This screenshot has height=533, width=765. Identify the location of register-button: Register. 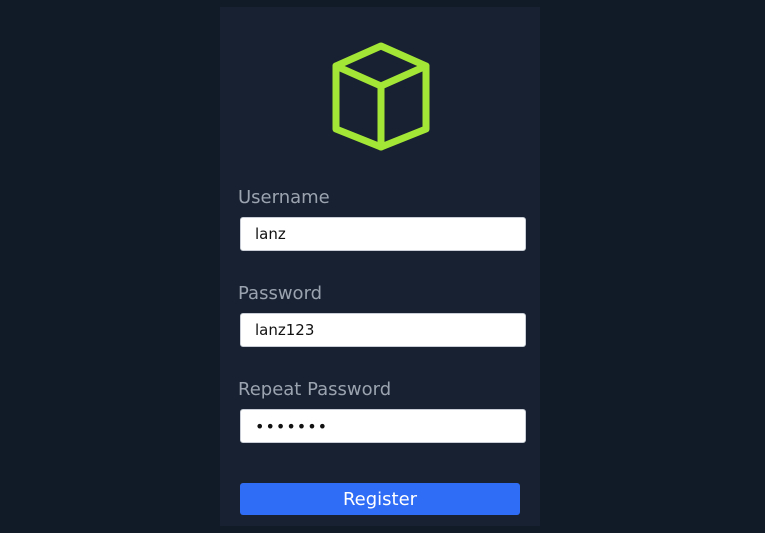
(380, 499).